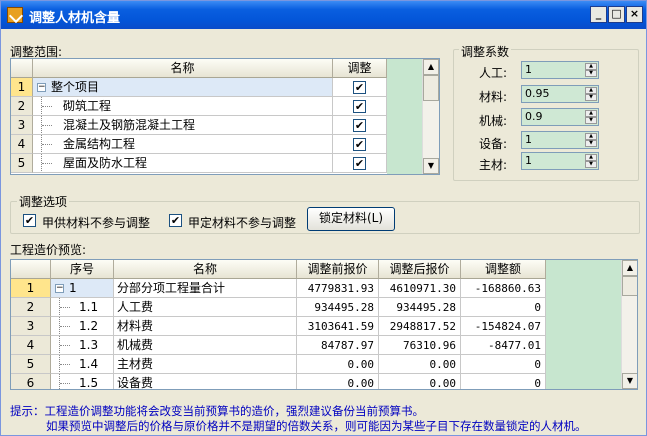 Image resolution: width=647 pixels, height=436 pixels. I want to click on title-bar: 调整人材机含量 _ □ ×, so click(323, 15).